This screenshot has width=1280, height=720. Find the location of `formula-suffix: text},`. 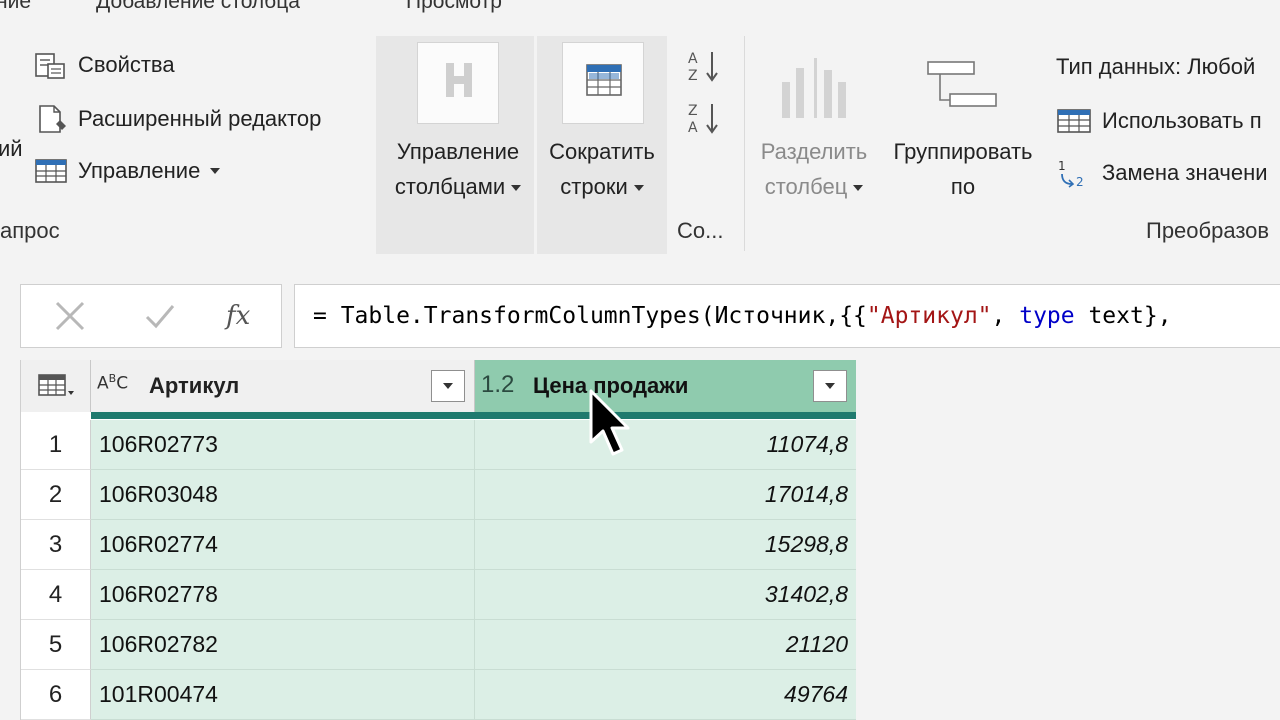

formula-suffix: text}, is located at coordinates (1123, 316).